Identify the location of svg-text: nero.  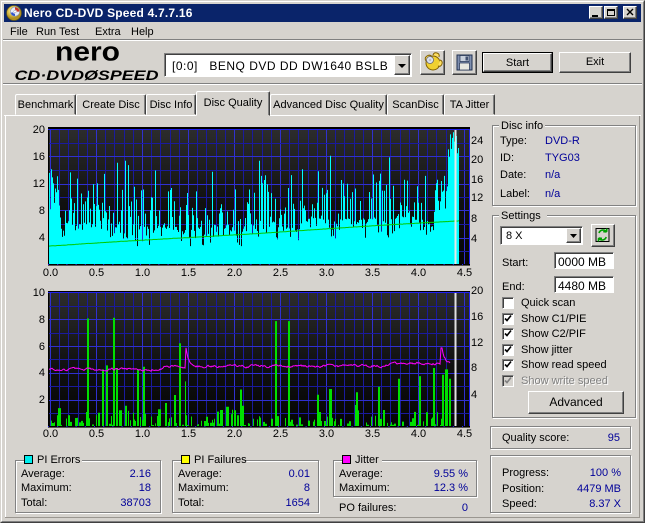
(87, 54).